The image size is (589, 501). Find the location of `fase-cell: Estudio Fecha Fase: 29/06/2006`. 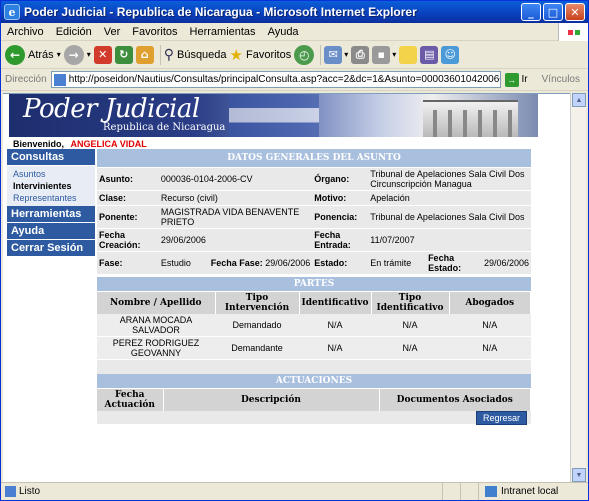

fase-cell: Estudio Fecha Fase: 29/06/2006 is located at coordinates (235, 263).